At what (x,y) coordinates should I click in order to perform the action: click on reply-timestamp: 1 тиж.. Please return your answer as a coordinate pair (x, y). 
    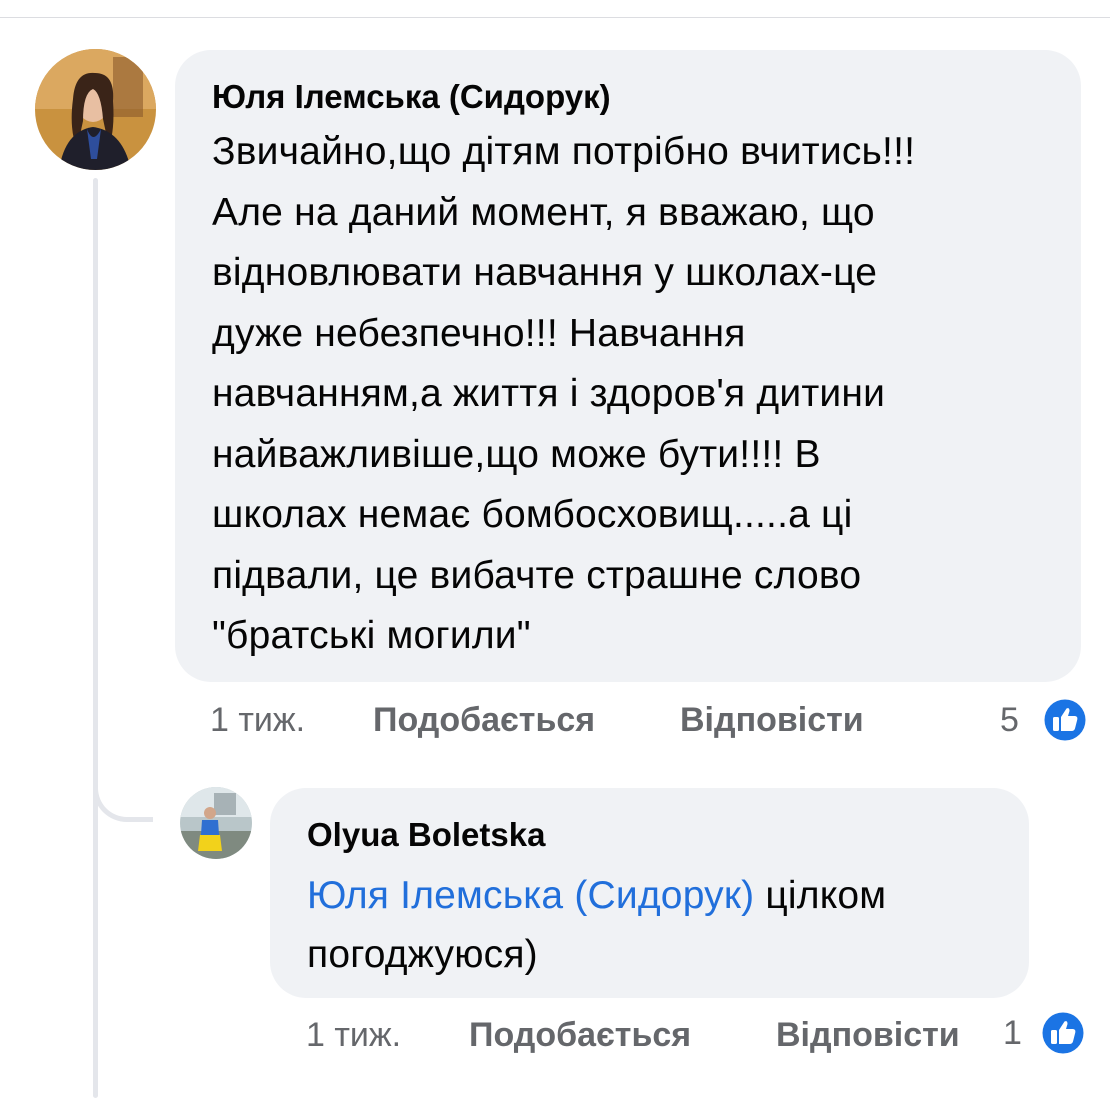
    Looking at the image, I should click on (353, 1035).